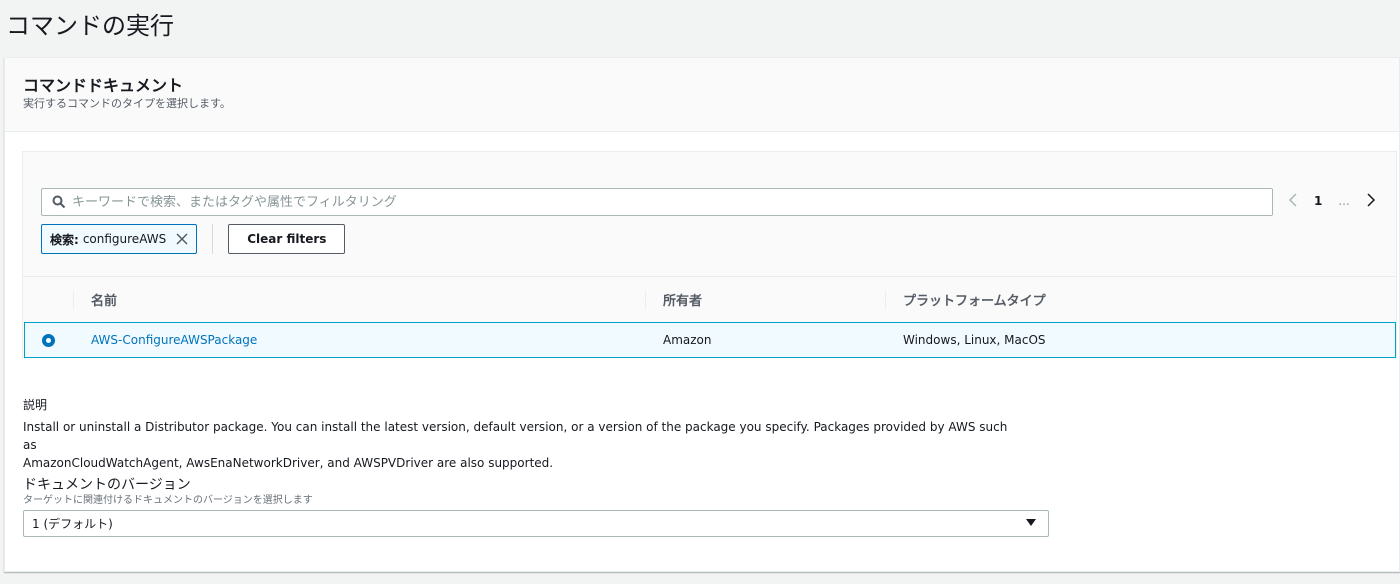 The image size is (1400, 584). What do you see at coordinates (709, 299) in the screenshot?
I see `table-header: 名前 所有者 プラットフォームタイプ` at bounding box center [709, 299].